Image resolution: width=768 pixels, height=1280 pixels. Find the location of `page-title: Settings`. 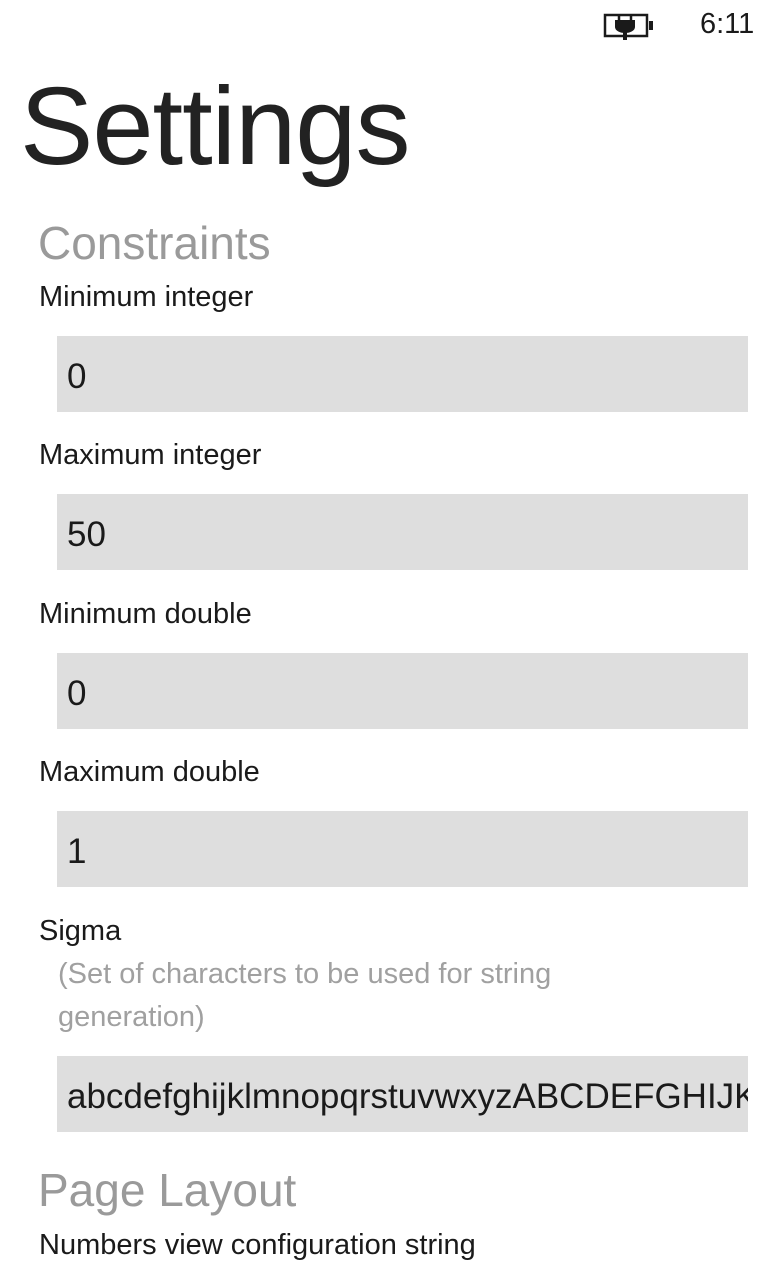

page-title: Settings is located at coordinates (215, 126).